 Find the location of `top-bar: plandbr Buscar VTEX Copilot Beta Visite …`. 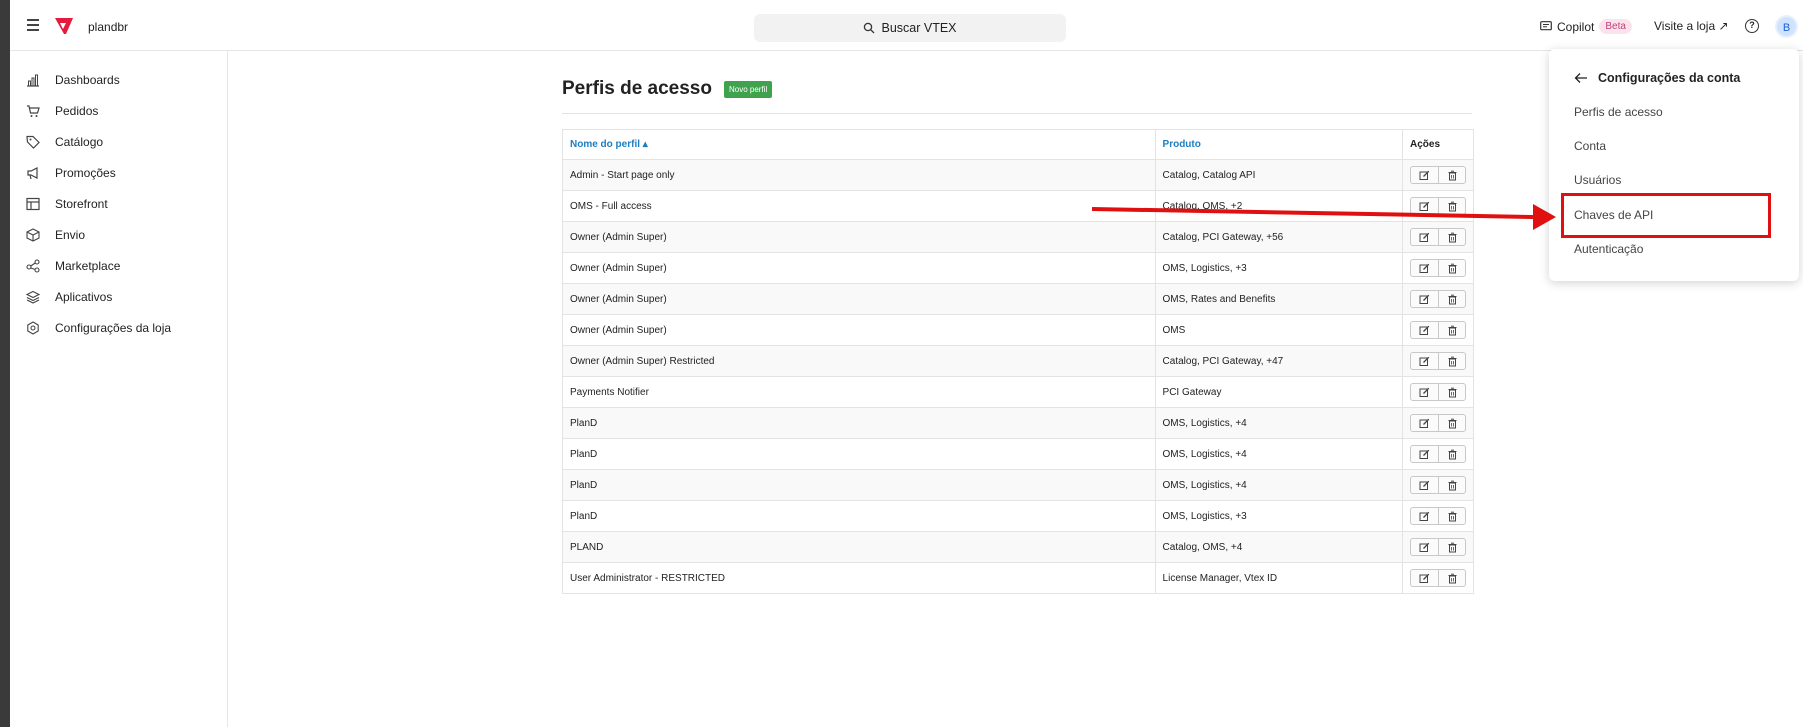

top-bar: plandbr Buscar VTEX Copilot Beta Visite … is located at coordinates (906, 25).